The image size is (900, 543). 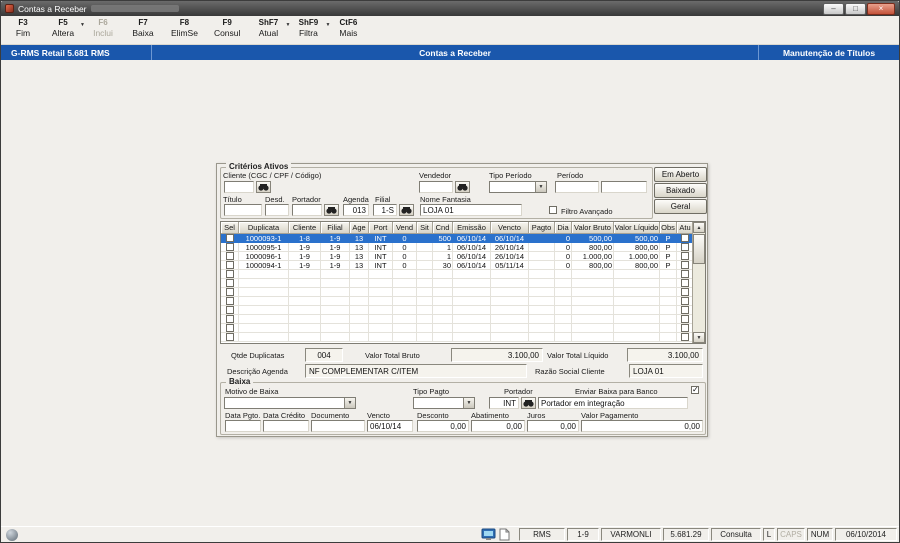 What do you see at coordinates (833, 8) in the screenshot?
I see `minimize-button: –` at bounding box center [833, 8].